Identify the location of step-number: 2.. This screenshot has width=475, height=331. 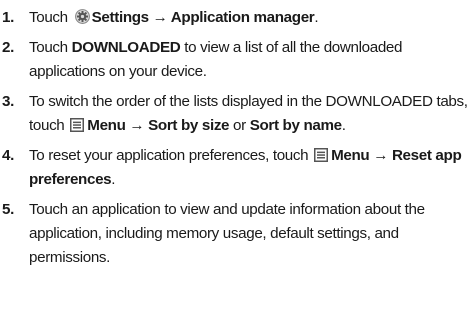
(8, 47).